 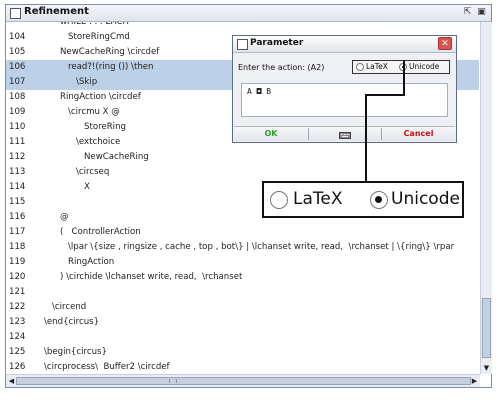 I want to click on line-code: StoreRing, so click(x=105, y=127).